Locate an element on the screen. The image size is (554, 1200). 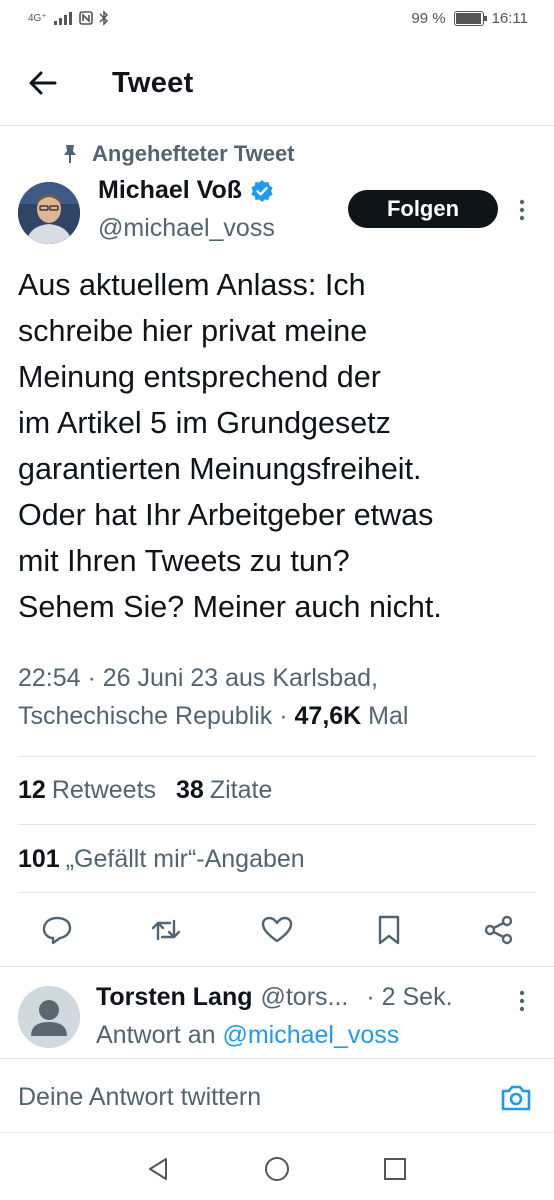
retweets-stat: 12 Retweets is located at coordinates (87, 790).